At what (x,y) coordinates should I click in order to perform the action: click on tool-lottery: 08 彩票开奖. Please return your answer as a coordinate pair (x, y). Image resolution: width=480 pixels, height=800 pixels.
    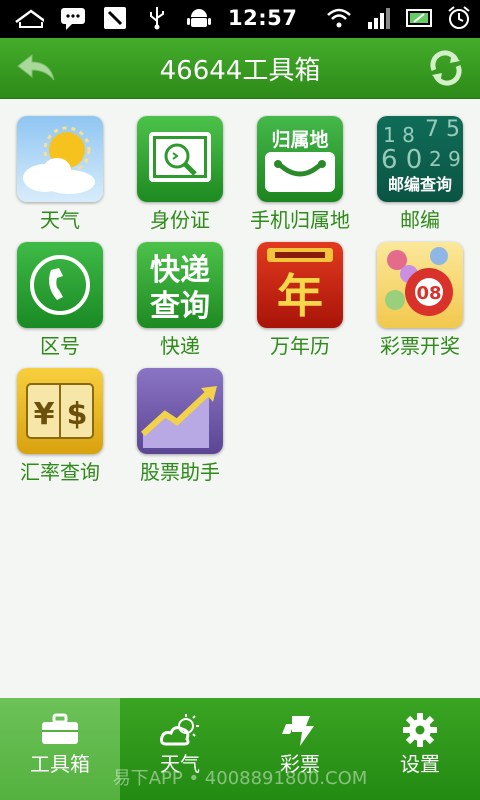
    Looking at the image, I should click on (420, 291).